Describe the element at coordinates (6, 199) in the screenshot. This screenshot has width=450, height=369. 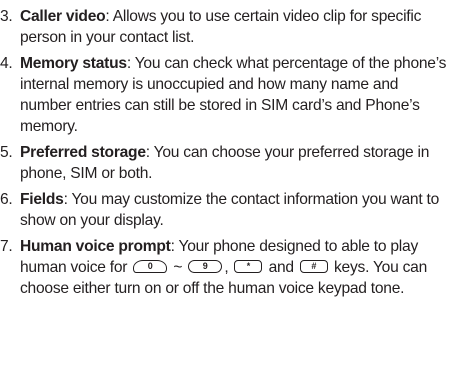
I see `item-number: 6.` at that location.